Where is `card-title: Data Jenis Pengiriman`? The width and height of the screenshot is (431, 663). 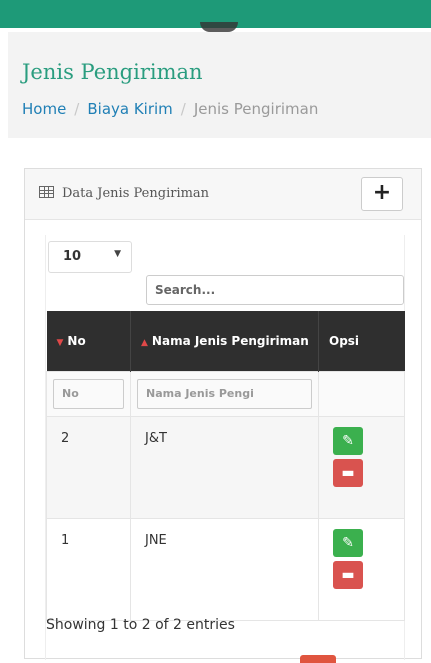 card-title: Data Jenis Pengiriman is located at coordinates (124, 193).